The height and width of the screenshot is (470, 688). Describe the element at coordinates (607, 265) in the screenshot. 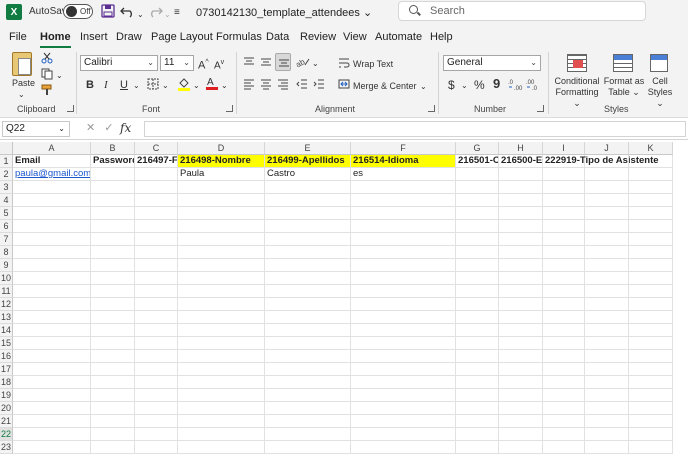

I see `cell-j9` at that location.